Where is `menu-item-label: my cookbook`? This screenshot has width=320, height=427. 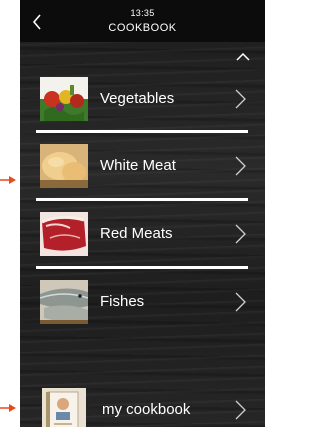 menu-item-label: my cookbook is located at coordinates (146, 409).